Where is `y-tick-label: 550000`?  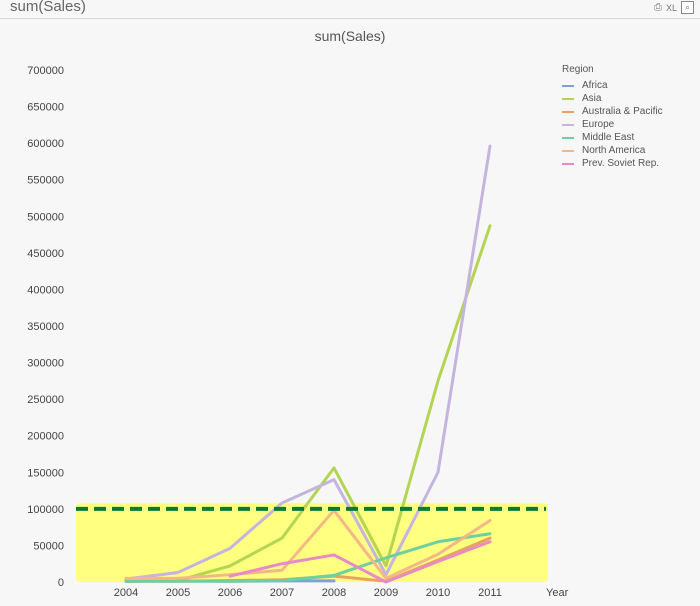 y-tick-label: 550000 is located at coordinates (45, 181).